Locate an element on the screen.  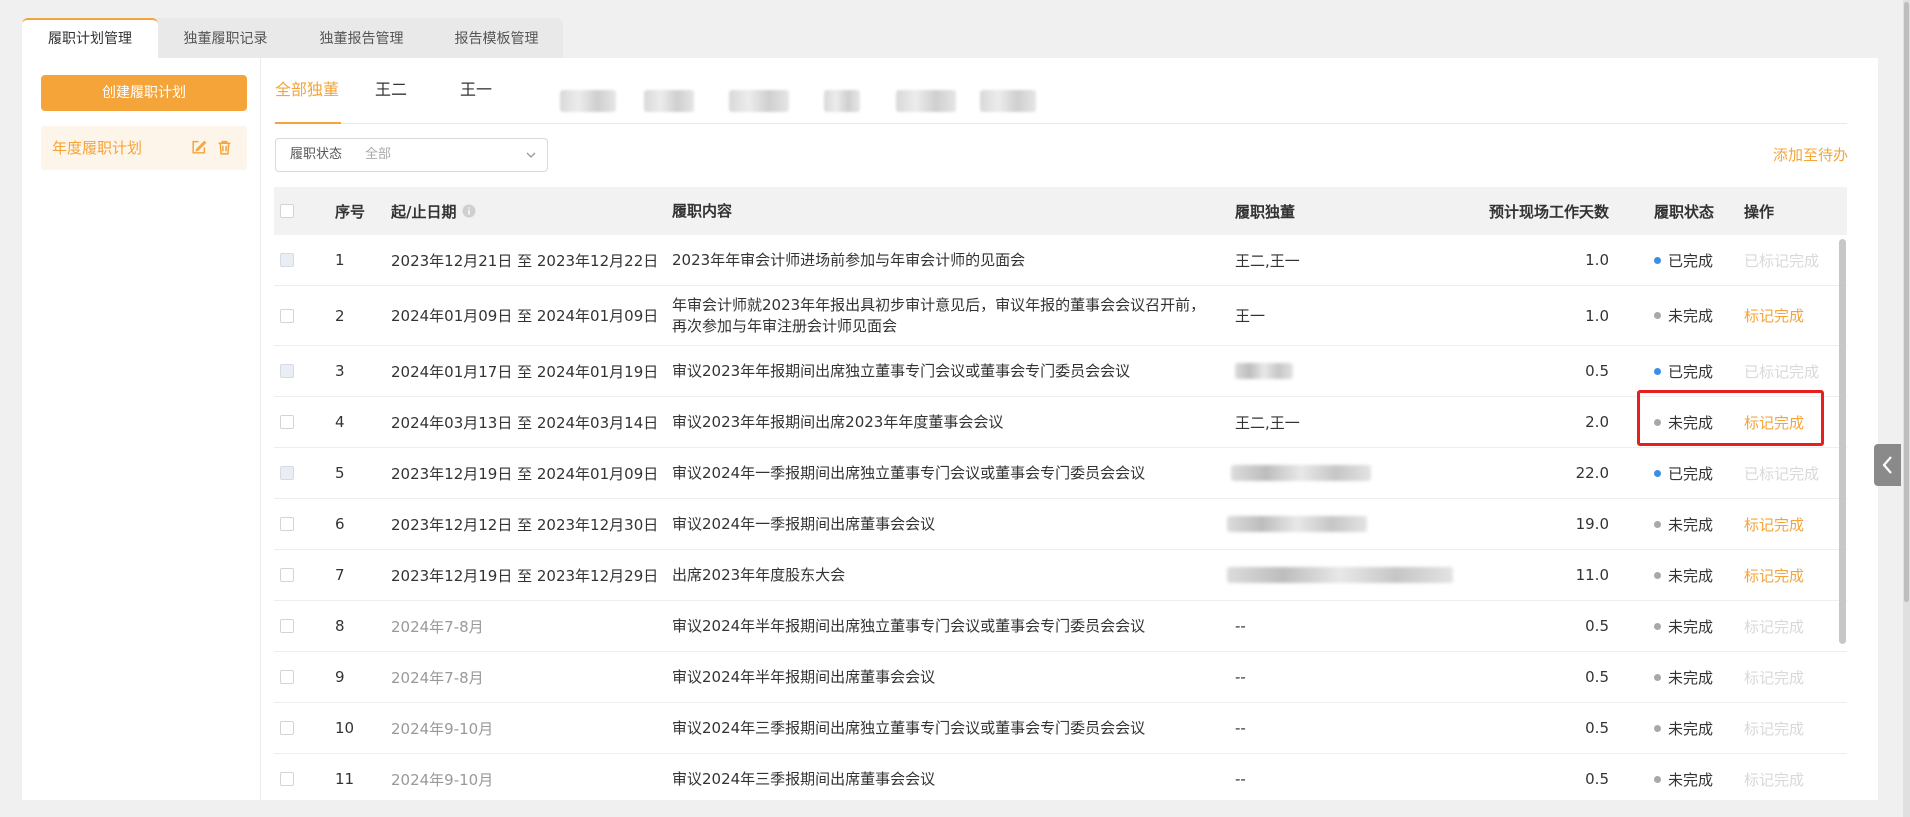
create-plan-button: 创建履职计划 is located at coordinates (144, 93).